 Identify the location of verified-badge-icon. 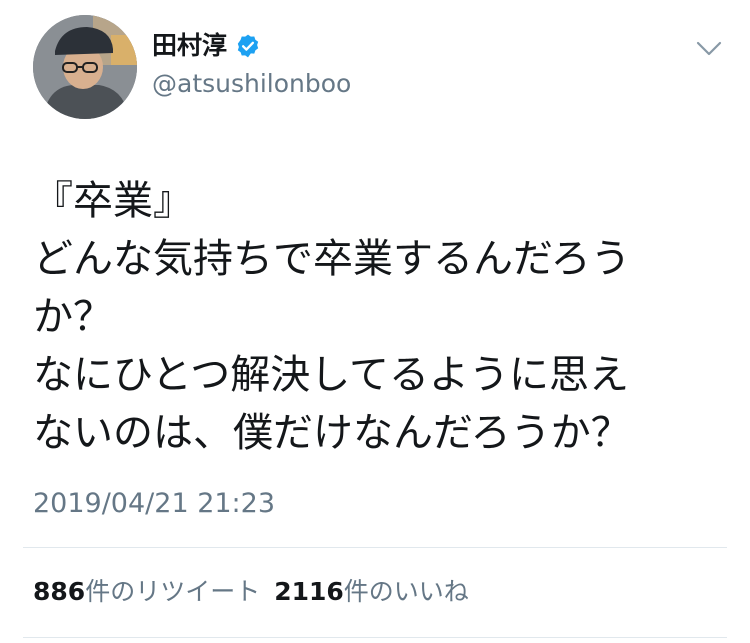
(248, 46).